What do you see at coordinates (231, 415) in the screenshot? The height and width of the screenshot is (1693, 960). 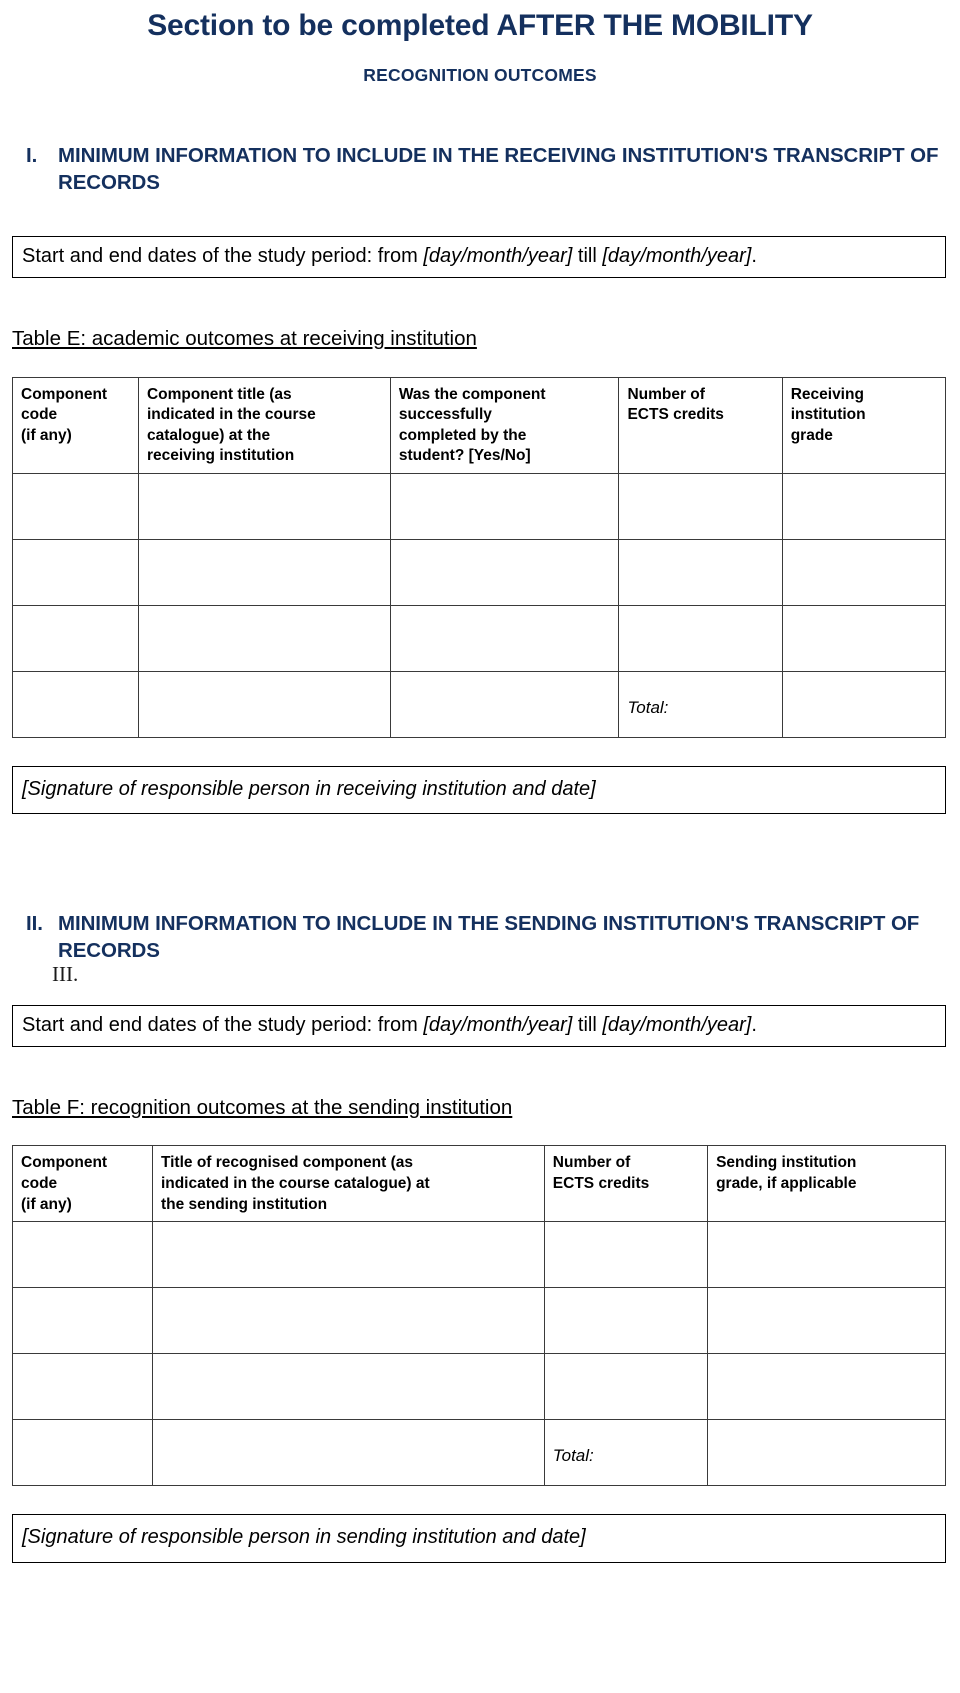 I see `cell-line: indicated in the course` at bounding box center [231, 415].